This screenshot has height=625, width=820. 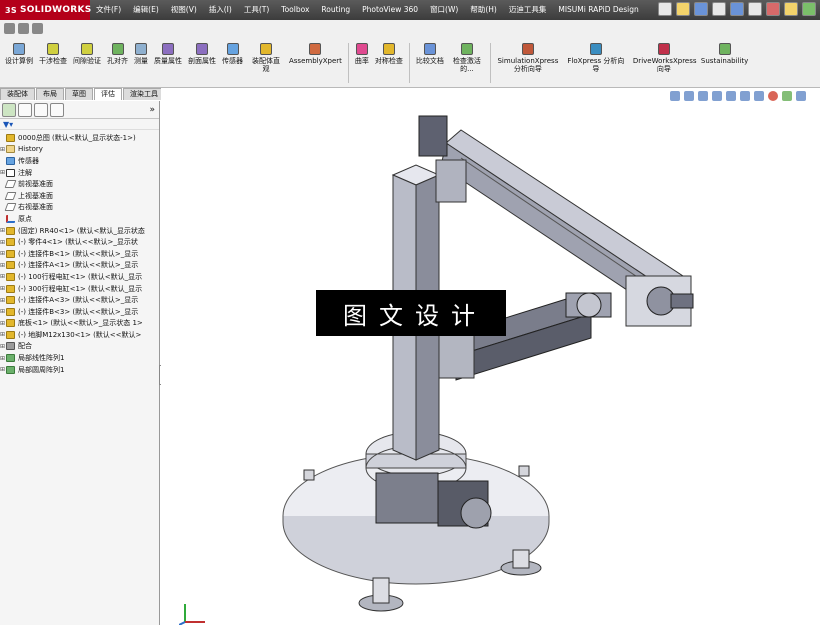 What do you see at coordinates (717, 96) in the screenshot?
I see `section-view-icon` at bounding box center [717, 96].